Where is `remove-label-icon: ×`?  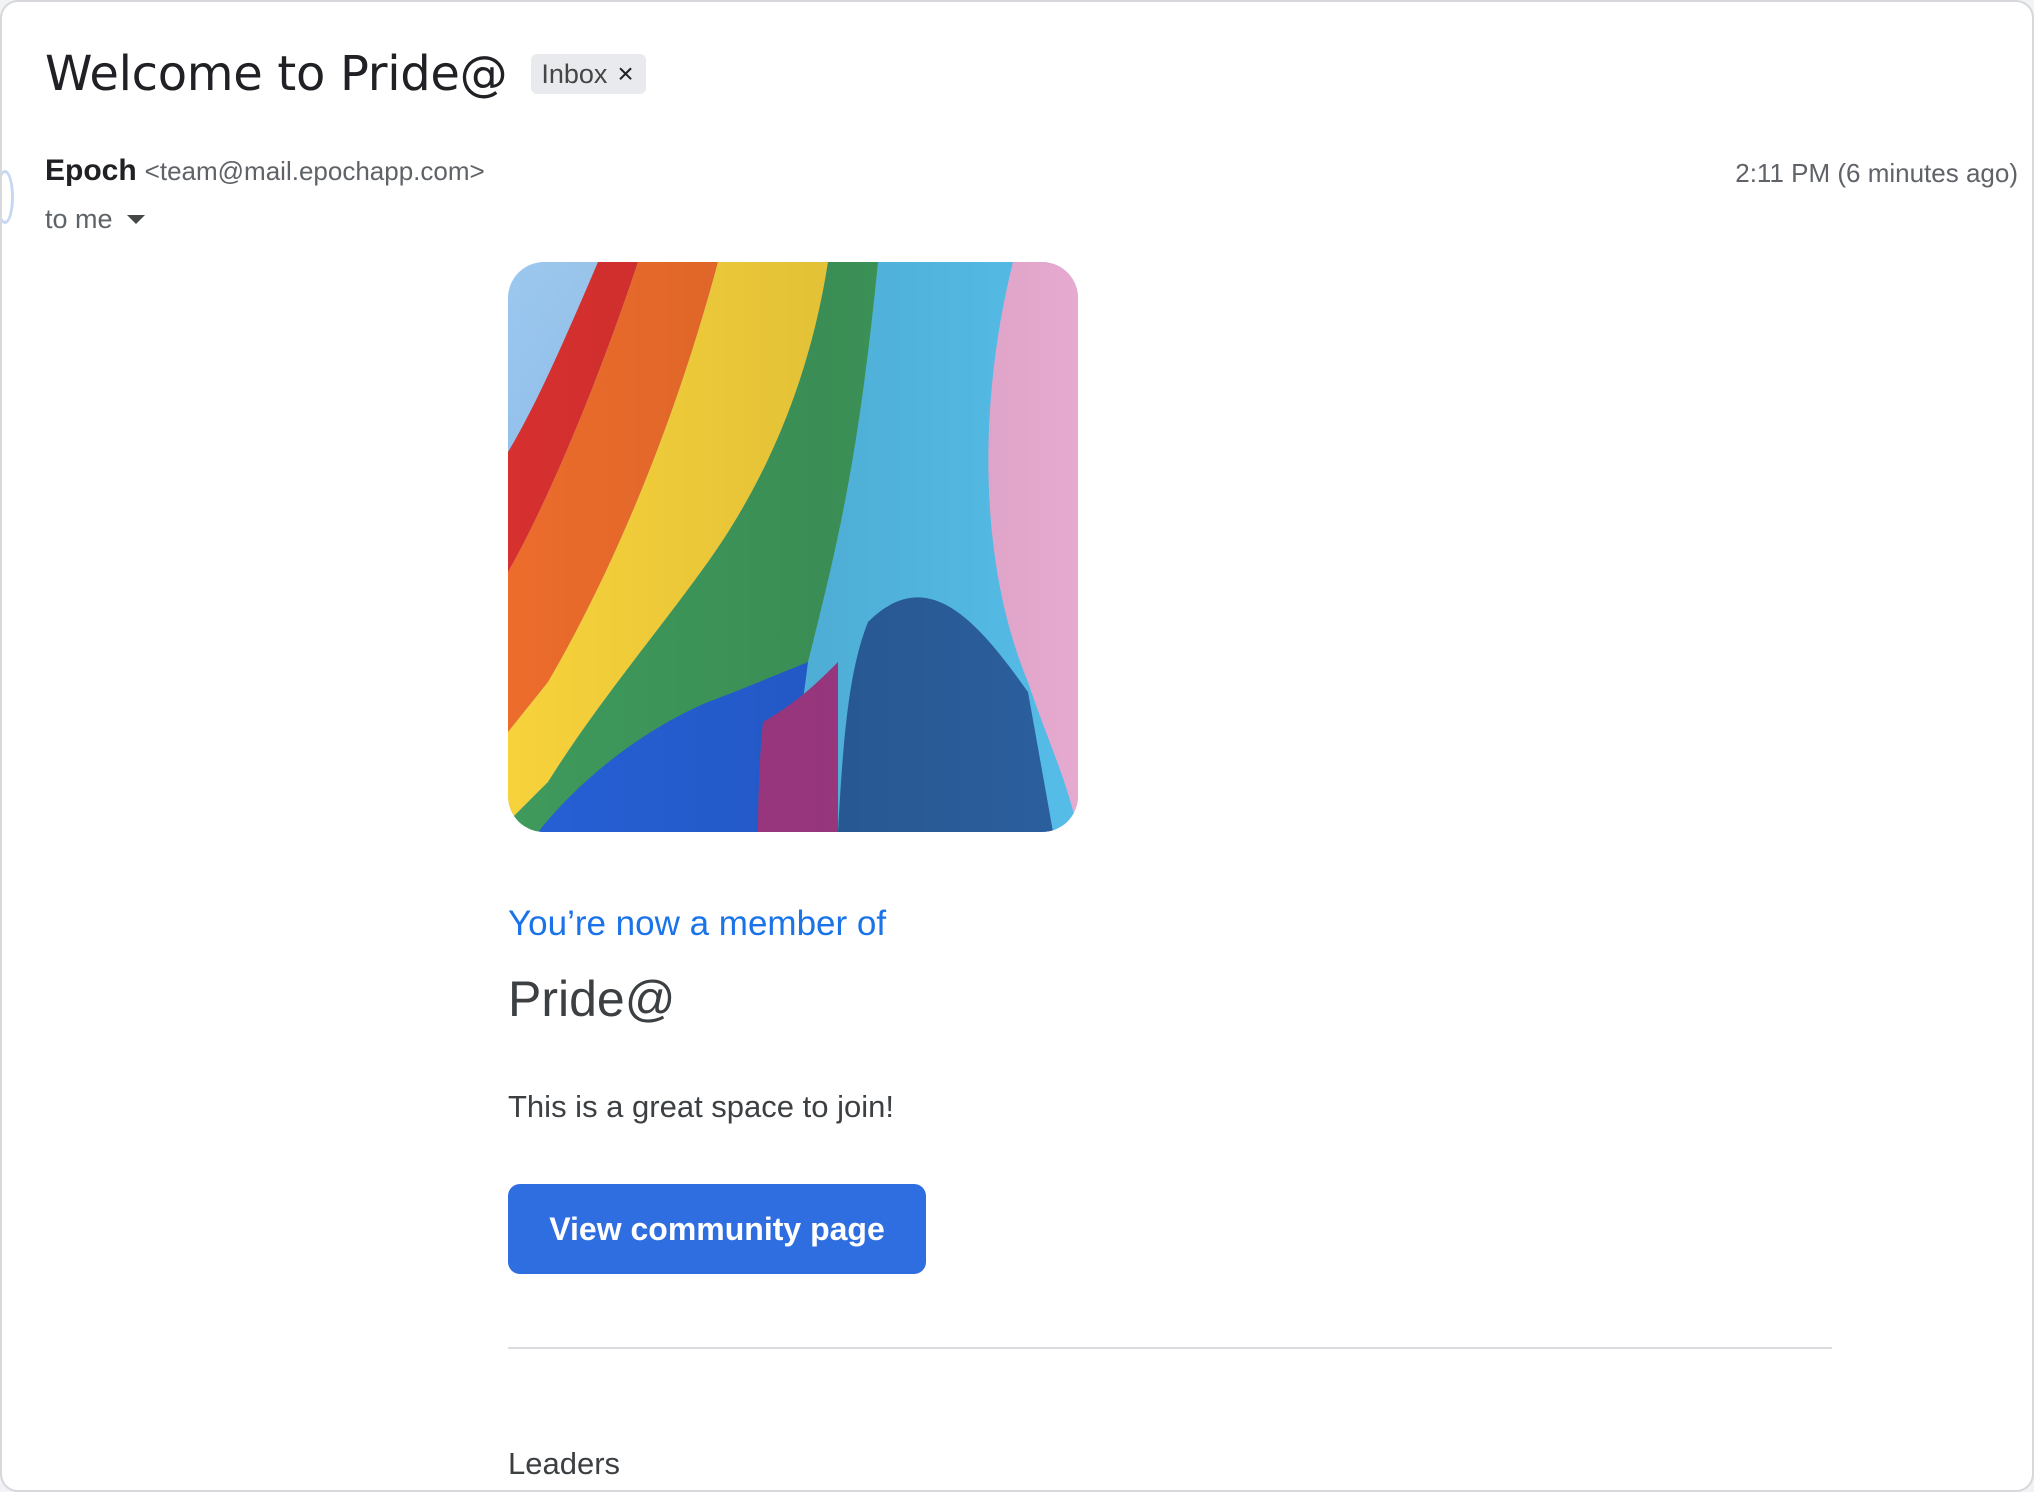
remove-label-icon: × is located at coordinates (625, 74).